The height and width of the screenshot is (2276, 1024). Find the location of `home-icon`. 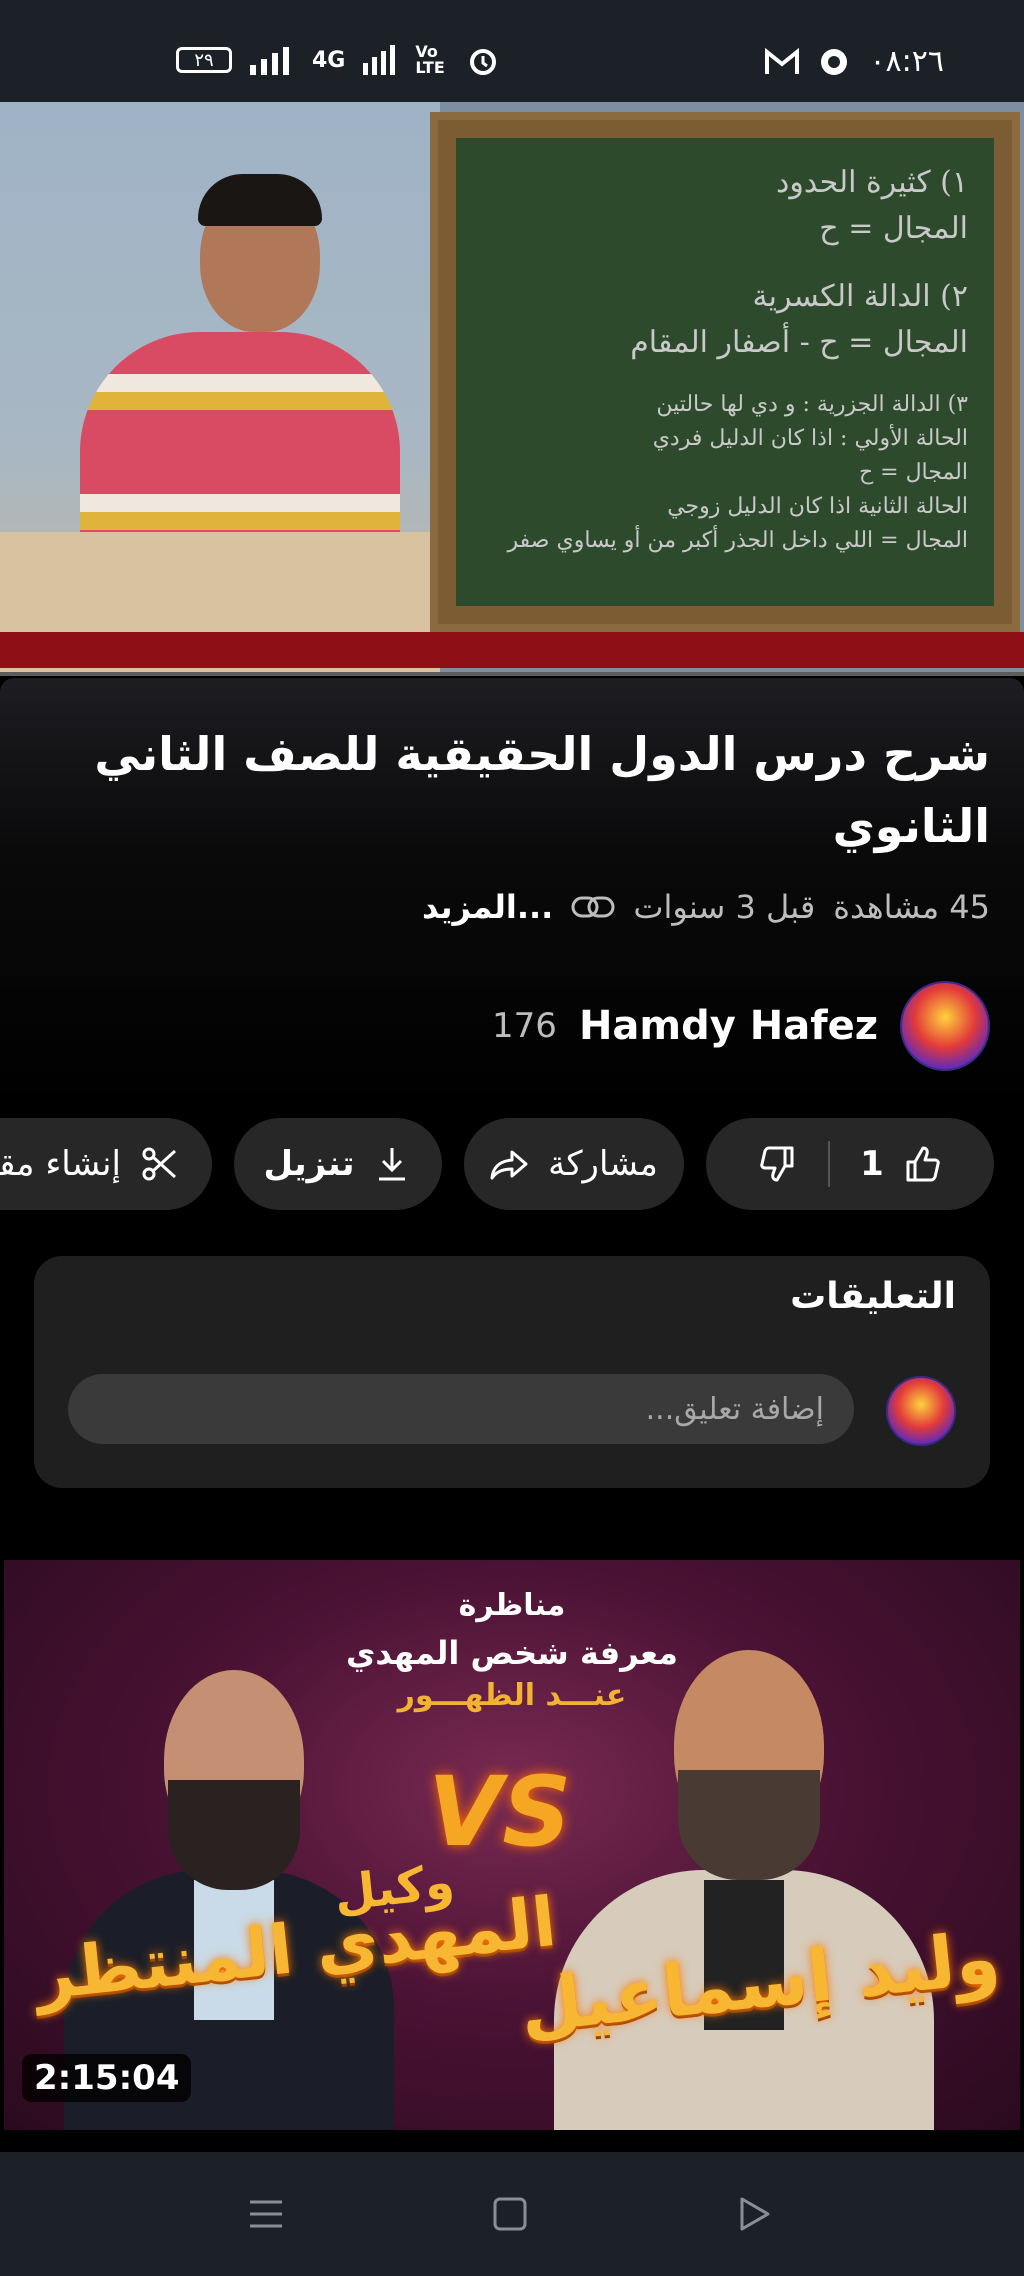

home-icon is located at coordinates (510, 2214).